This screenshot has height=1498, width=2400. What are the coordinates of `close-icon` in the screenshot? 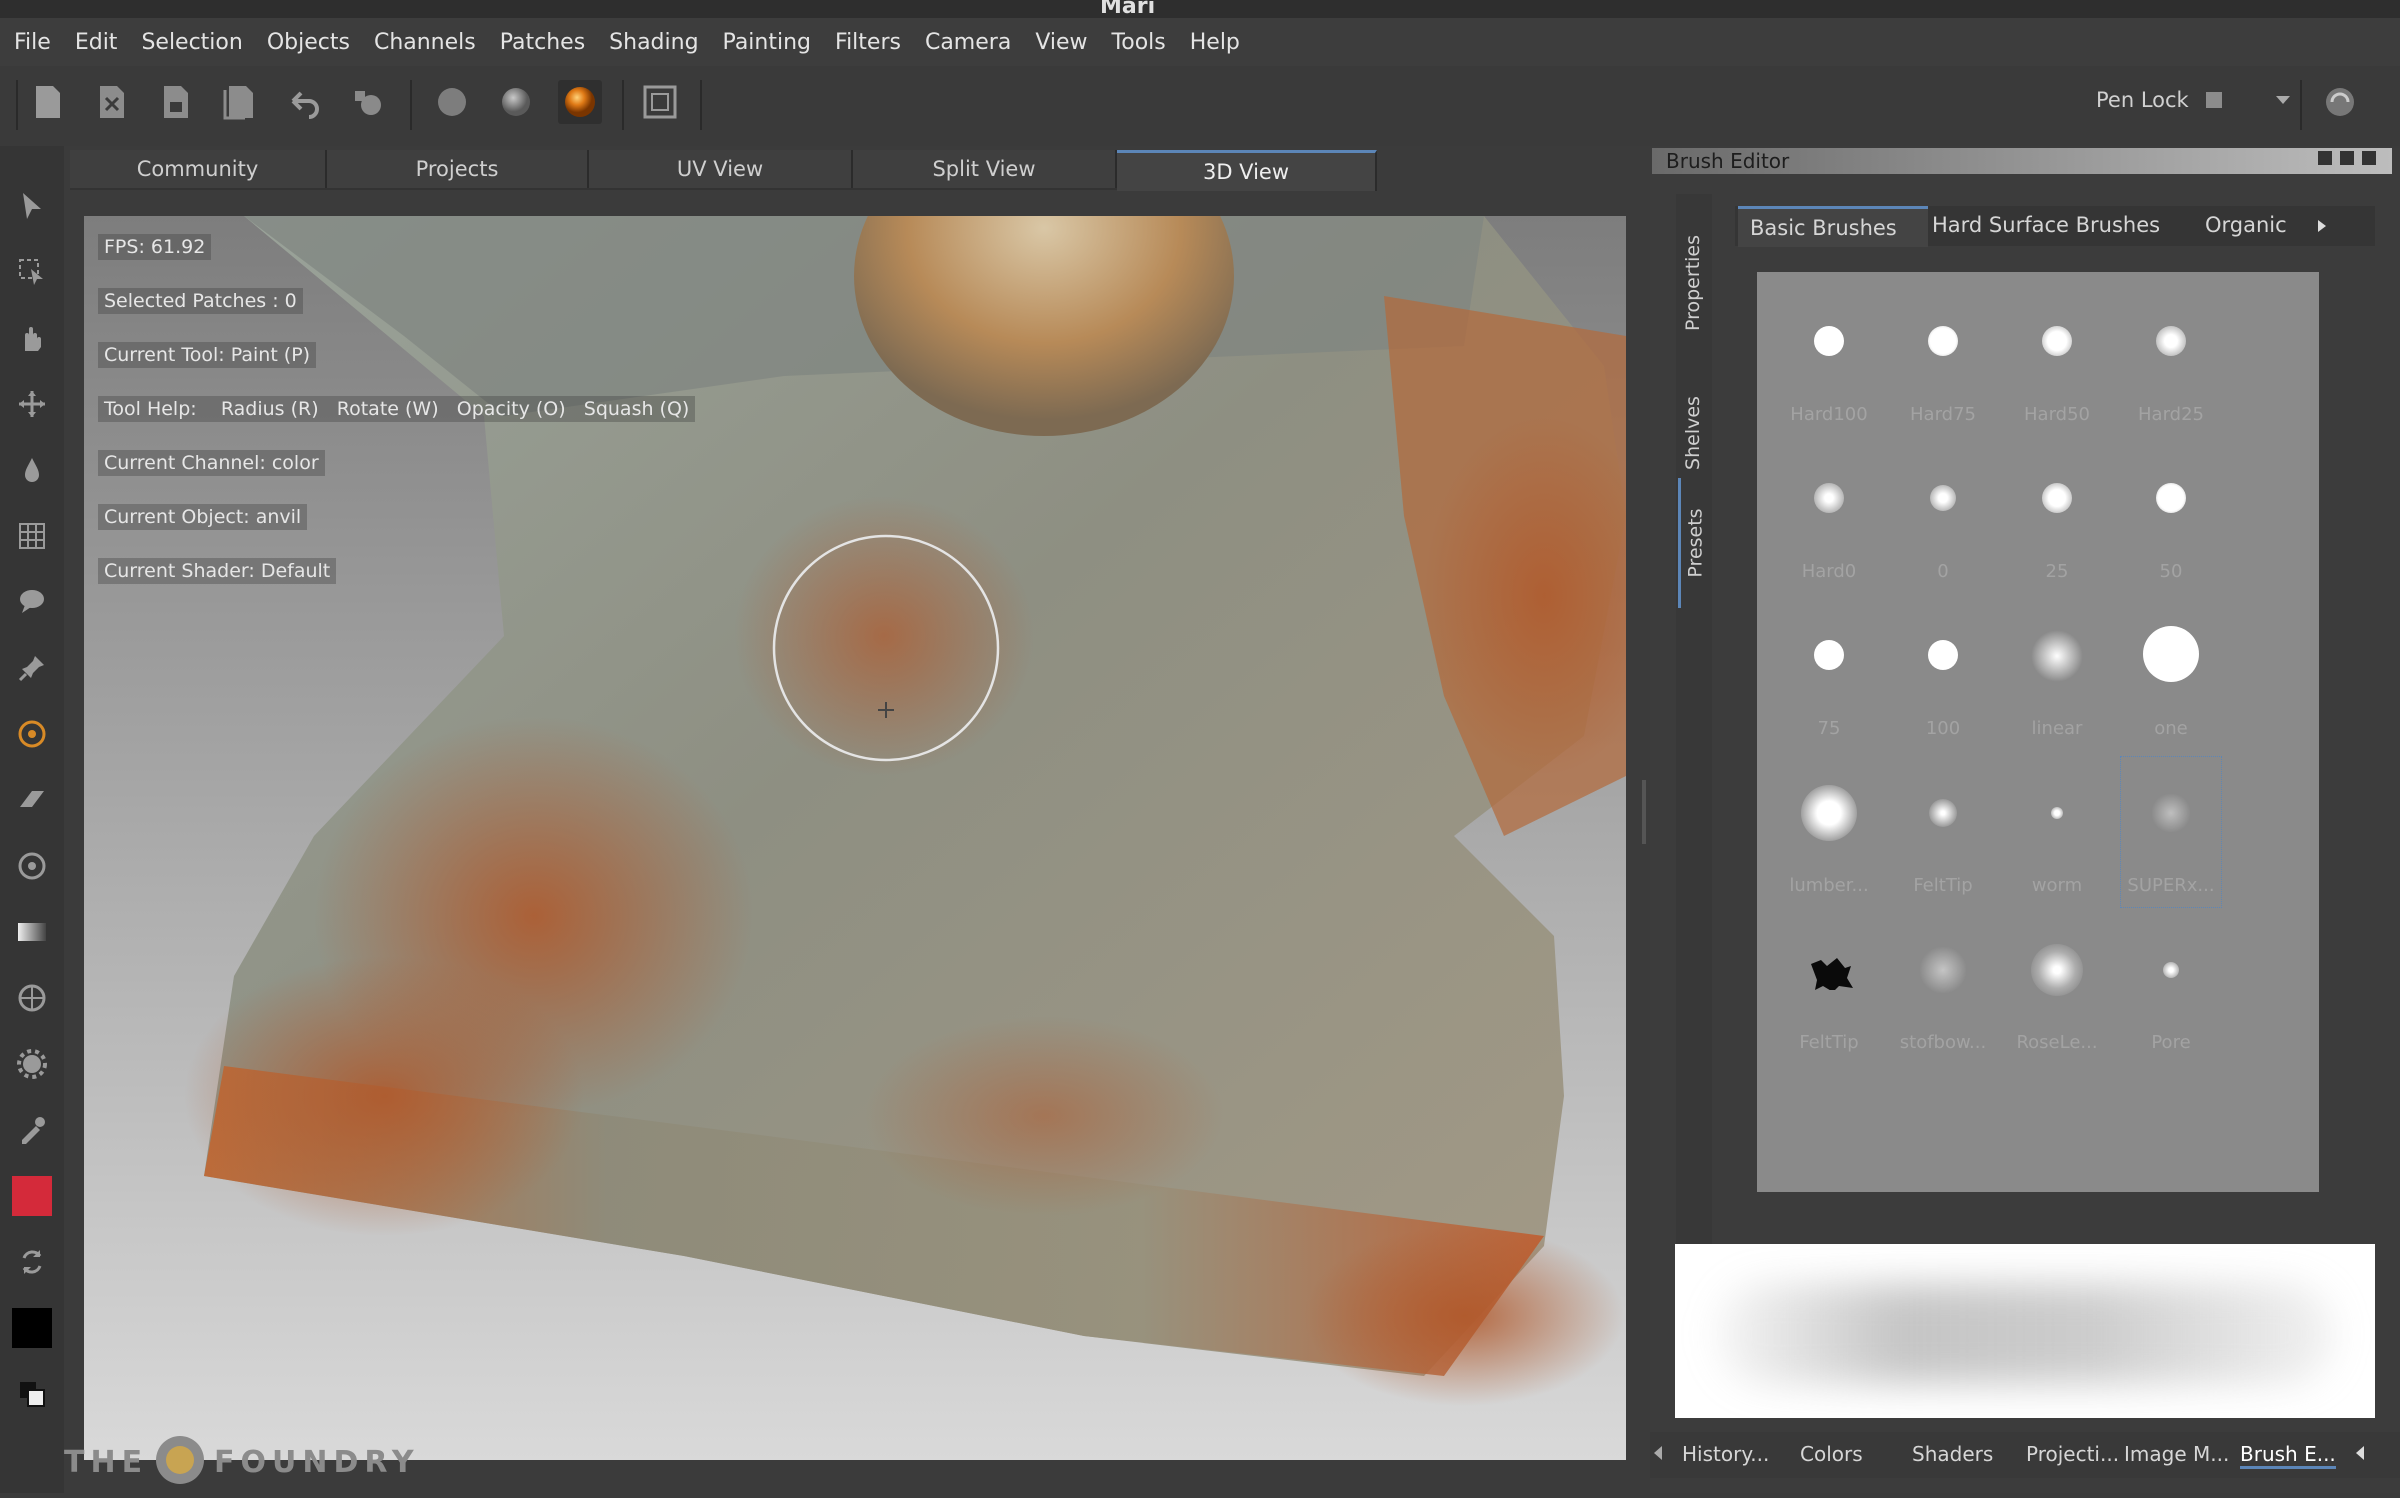 It's located at (2369, 158).